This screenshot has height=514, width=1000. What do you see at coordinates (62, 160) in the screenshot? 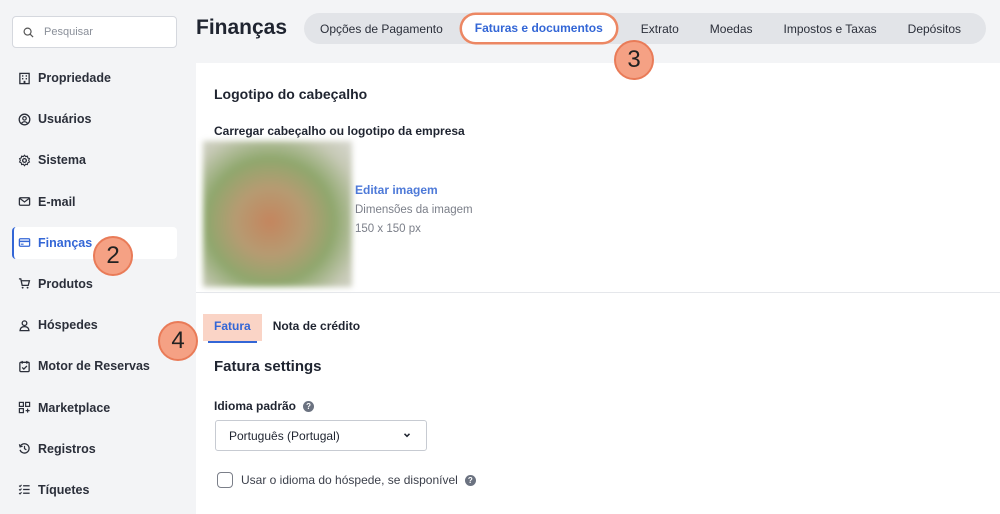
I see `sidebar-item-label: Sistema` at bounding box center [62, 160].